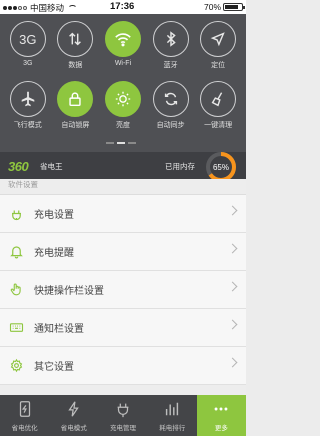  What do you see at coordinates (123, 428) in the screenshot?
I see `tab-label: 充电管理` at bounding box center [123, 428].